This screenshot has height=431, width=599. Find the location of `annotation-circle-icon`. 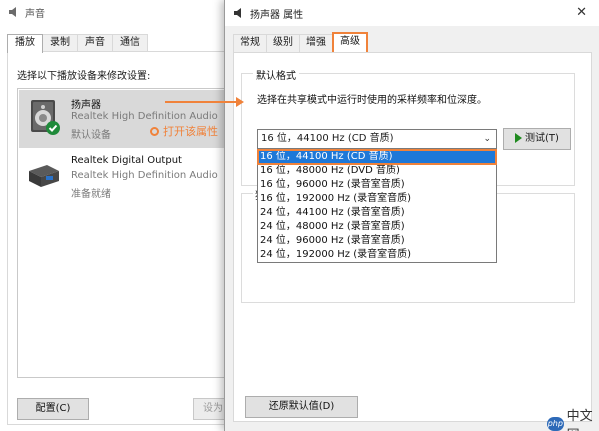

annotation-circle-icon is located at coordinates (154, 131).